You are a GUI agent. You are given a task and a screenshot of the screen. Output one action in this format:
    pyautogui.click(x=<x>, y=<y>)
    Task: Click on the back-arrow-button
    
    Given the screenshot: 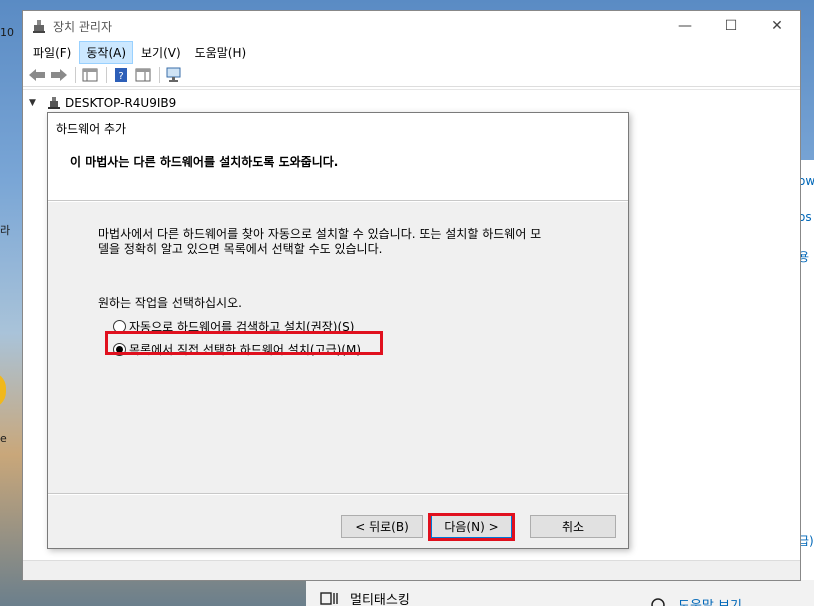 What is the action you would take?
    pyautogui.click(x=37, y=75)
    